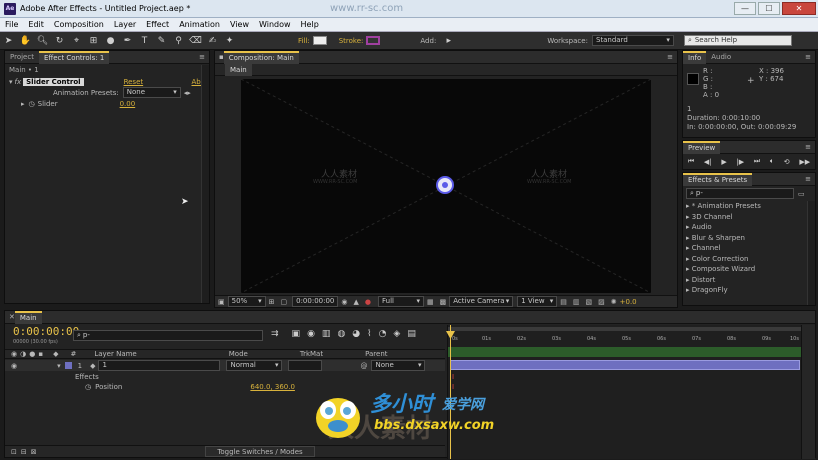 This screenshot has width=818, height=460. Describe the element at coordinates (239, 24) in the screenshot. I see `menu-view: View` at that location.